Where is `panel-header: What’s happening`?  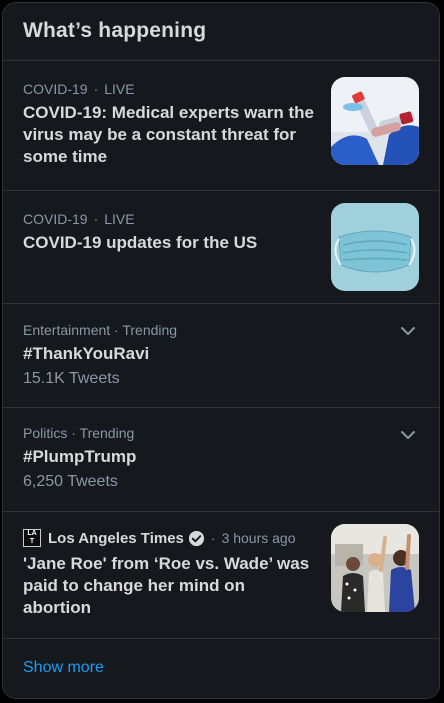 panel-header: What’s happening is located at coordinates (221, 32).